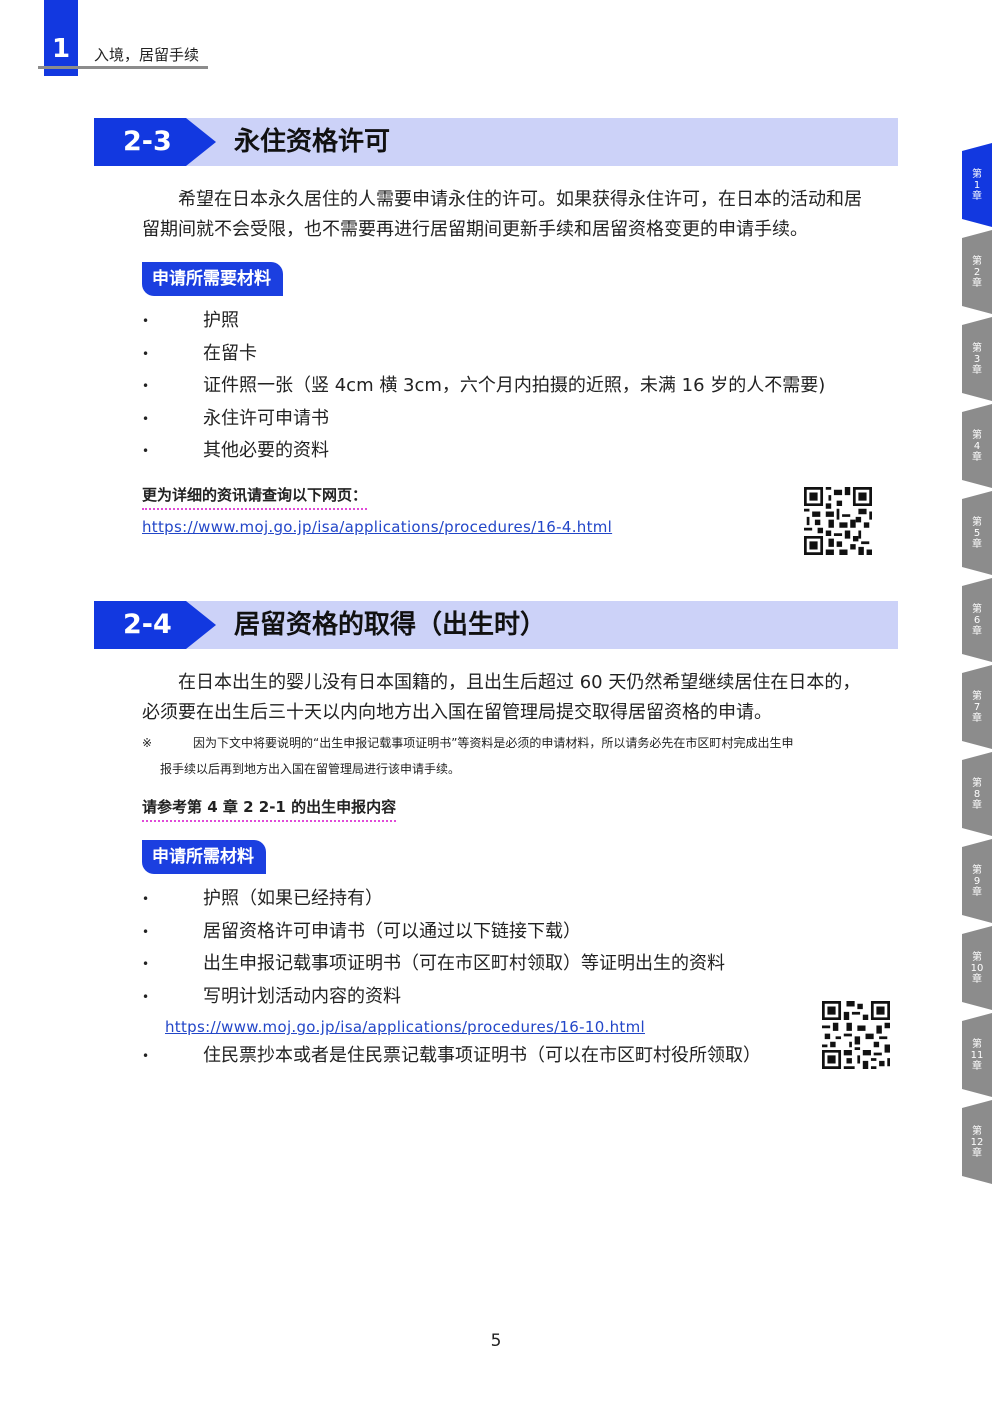  What do you see at coordinates (312, 142) in the screenshot?
I see `section-title: 永住资格许可` at bounding box center [312, 142].